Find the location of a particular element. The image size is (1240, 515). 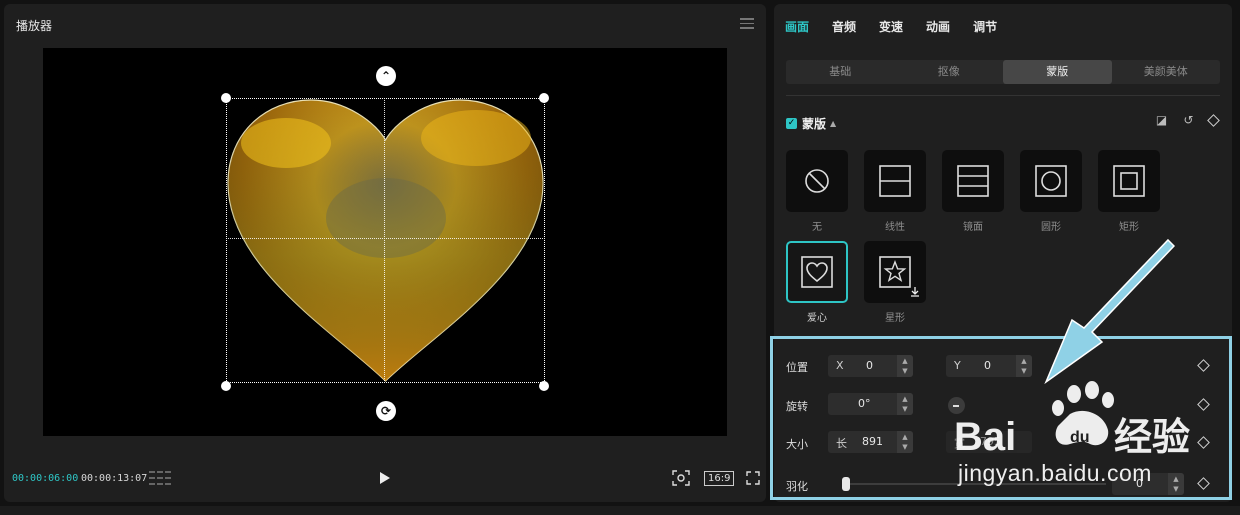

grid-icon is located at coordinates (160, 478).